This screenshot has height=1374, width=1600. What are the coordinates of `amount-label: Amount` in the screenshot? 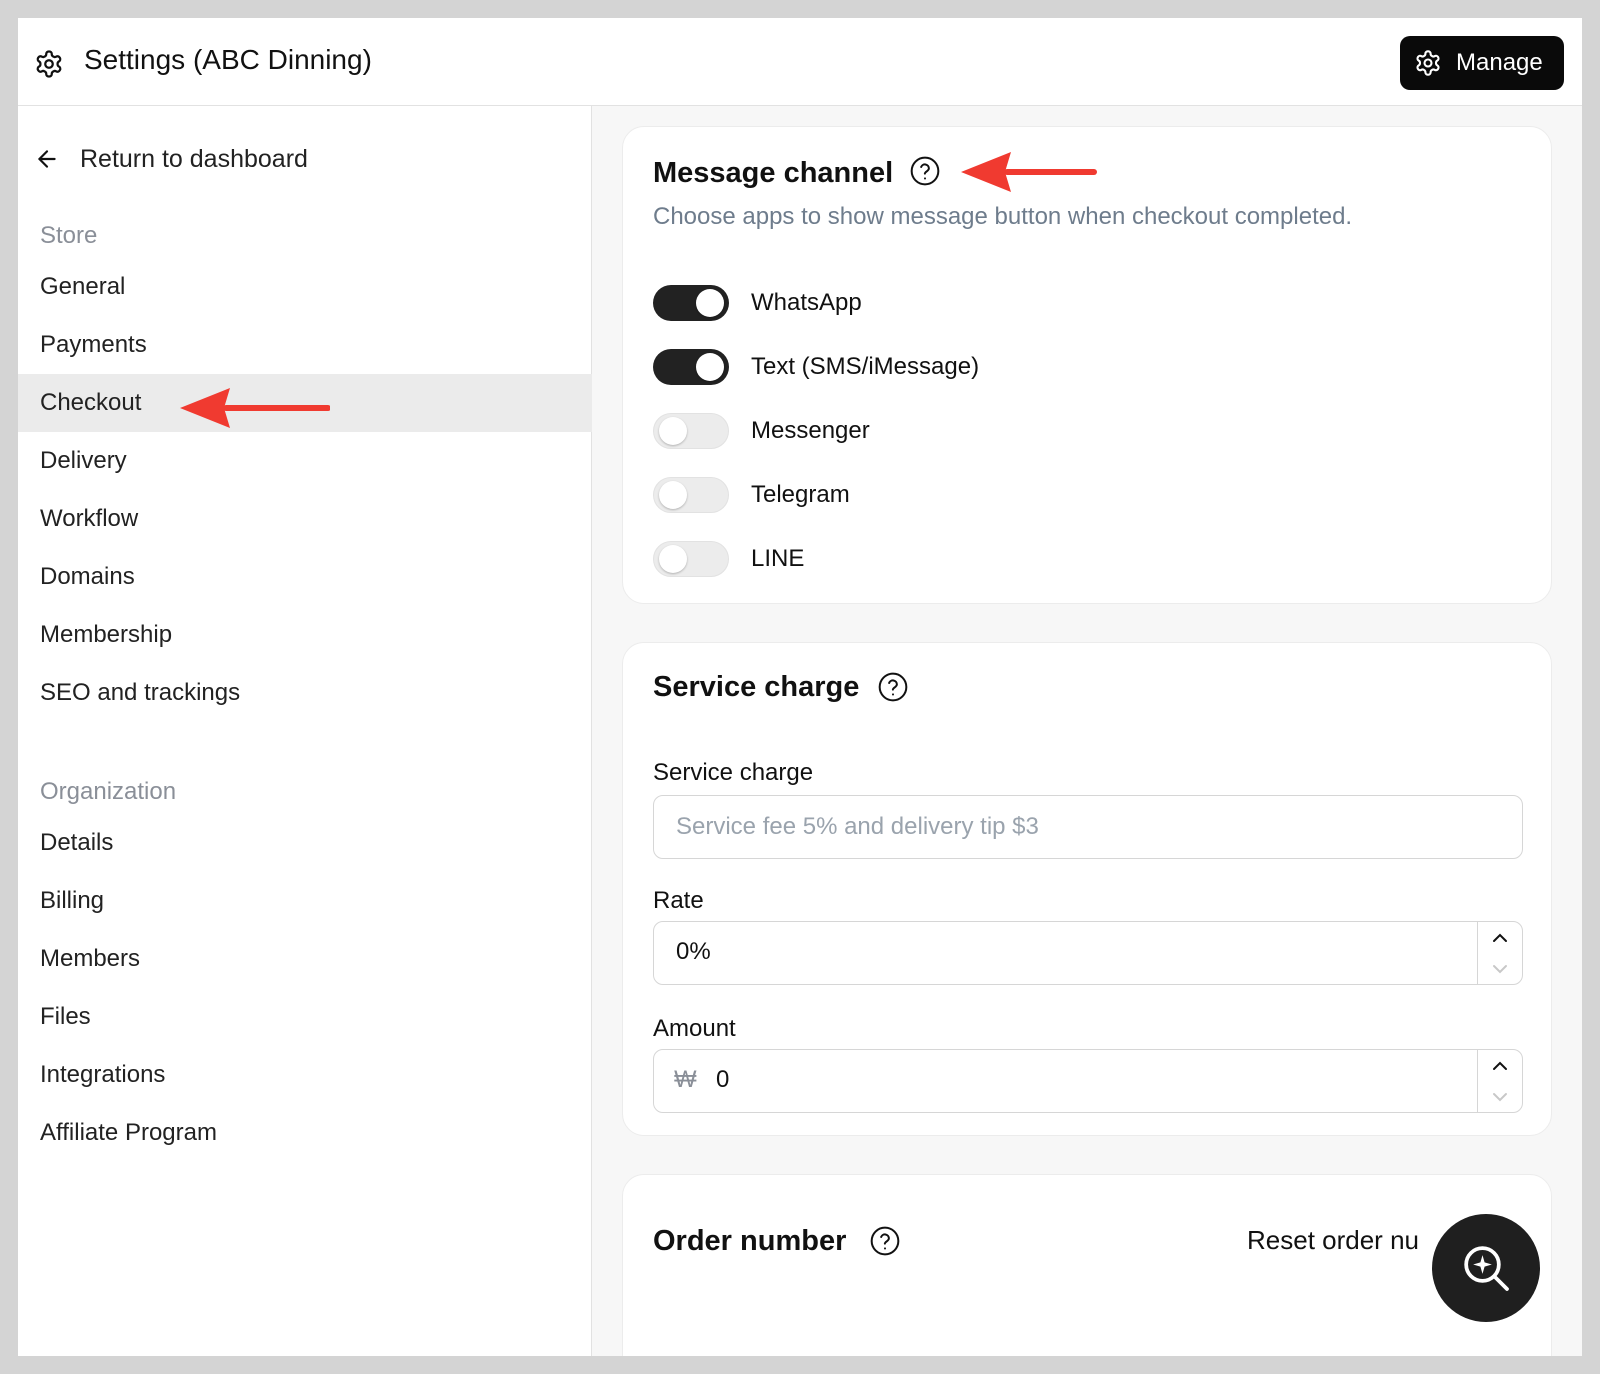 It's located at (694, 1028).